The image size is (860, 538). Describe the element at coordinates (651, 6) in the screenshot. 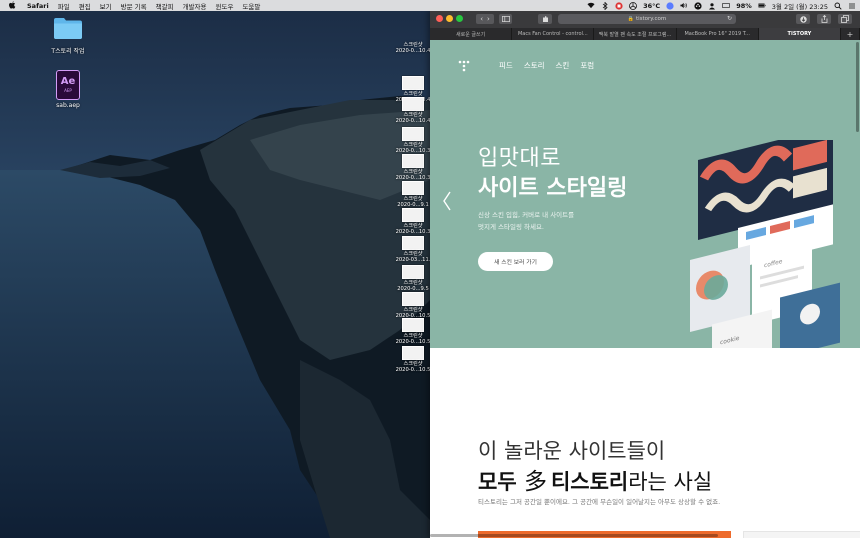

I see `temperature-readout: 36°C` at that location.